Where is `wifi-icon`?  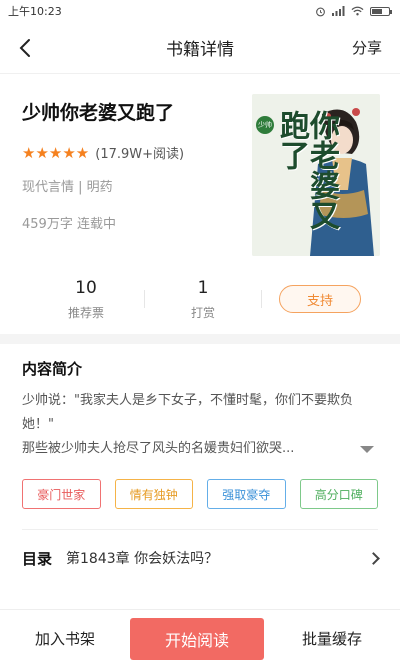
wifi-icon is located at coordinates (357, 11).